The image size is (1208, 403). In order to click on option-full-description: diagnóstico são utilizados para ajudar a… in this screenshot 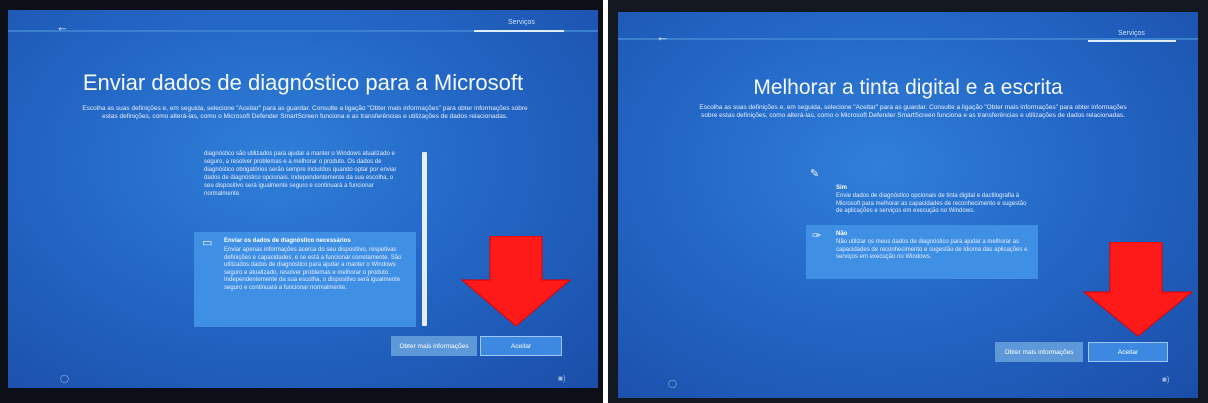, I will do `click(300, 174)`.